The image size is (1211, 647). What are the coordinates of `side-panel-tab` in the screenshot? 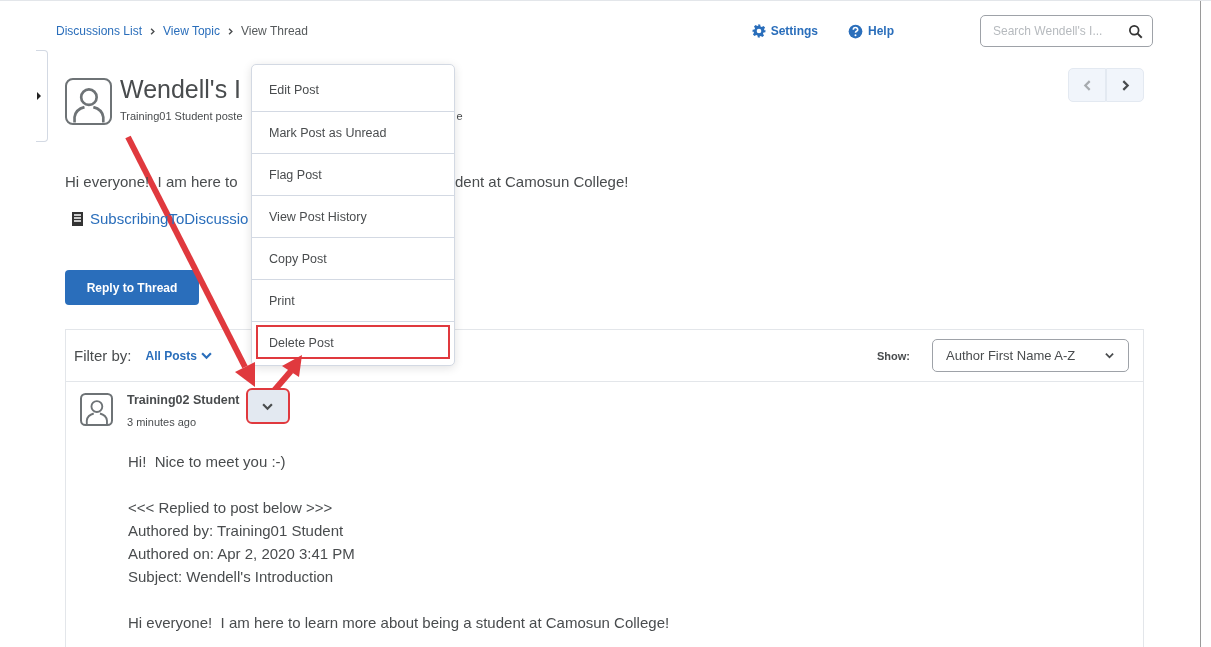 It's located at (42, 96).